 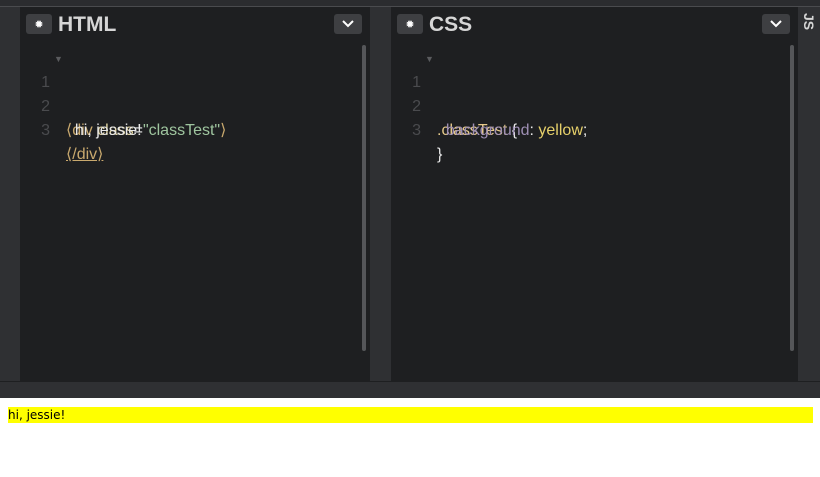 I want to click on css-settings-button: ✹, so click(x=410, y=24).